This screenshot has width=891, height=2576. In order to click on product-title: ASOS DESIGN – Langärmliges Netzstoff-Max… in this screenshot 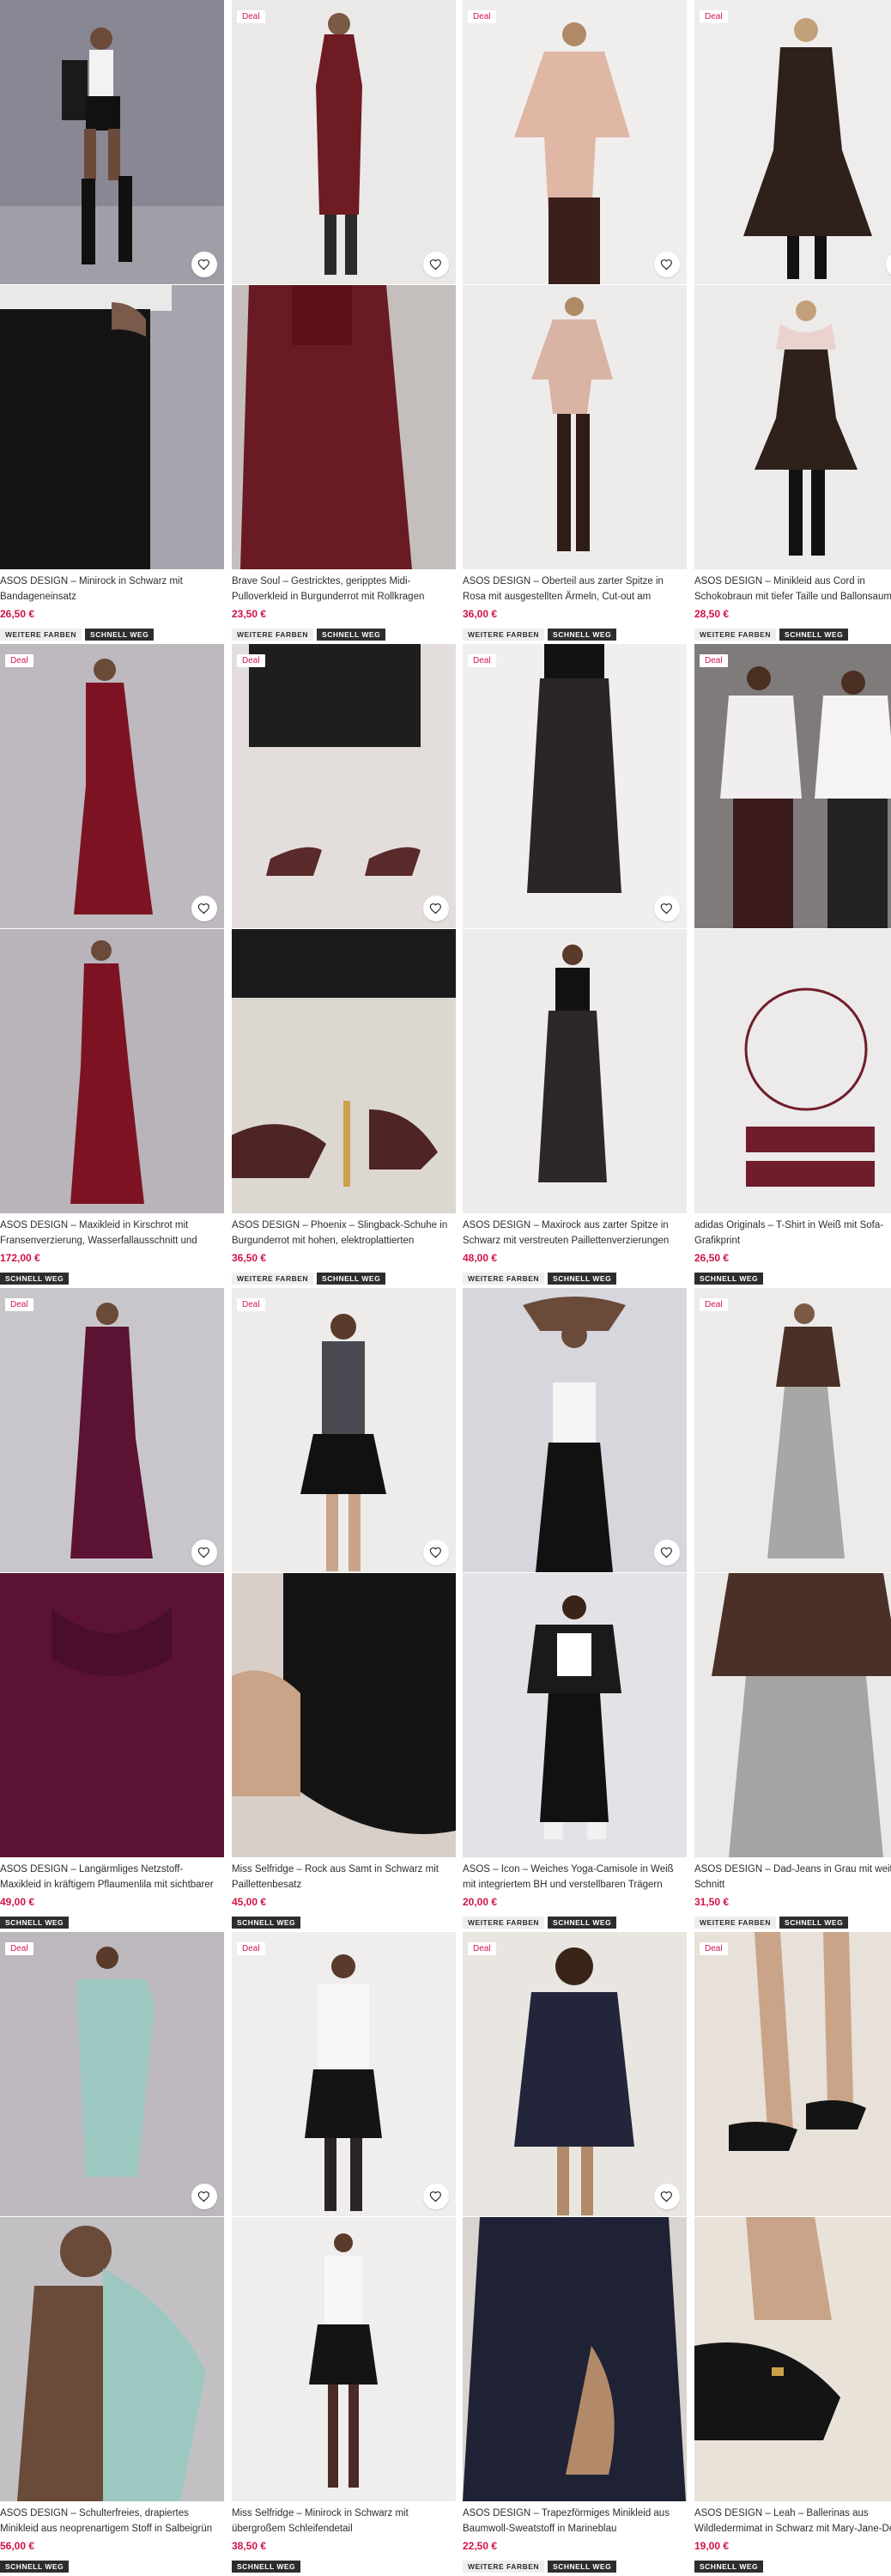, I will do `click(112, 1878)`.